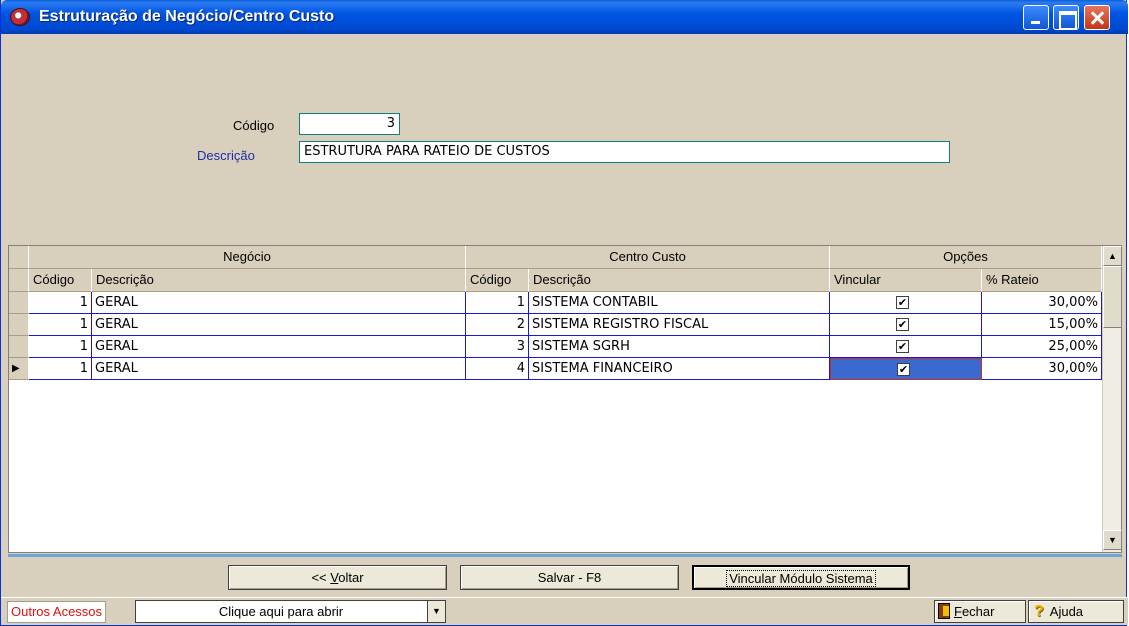 The height and width of the screenshot is (626, 1129). What do you see at coordinates (279, 280) in the screenshot?
I see `column-header-neg-descricao: Descrição` at bounding box center [279, 280].